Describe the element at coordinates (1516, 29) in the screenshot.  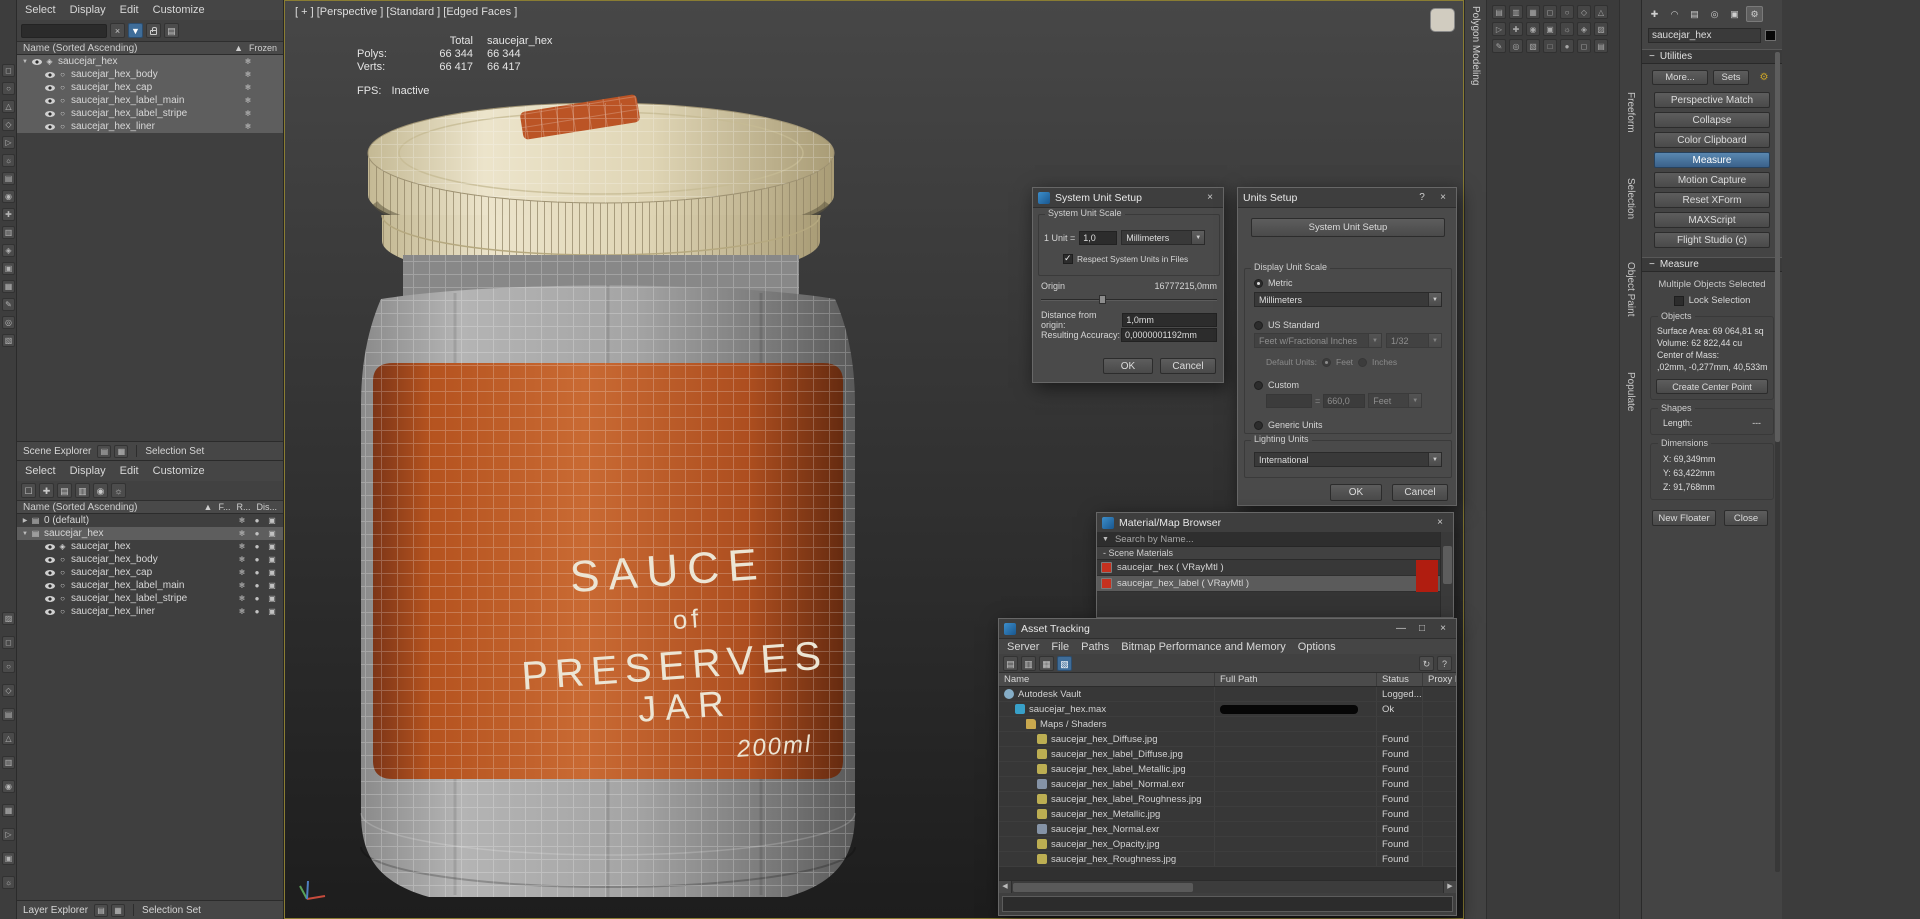
I see `ribbon-tool-icon: ✚` at that location.